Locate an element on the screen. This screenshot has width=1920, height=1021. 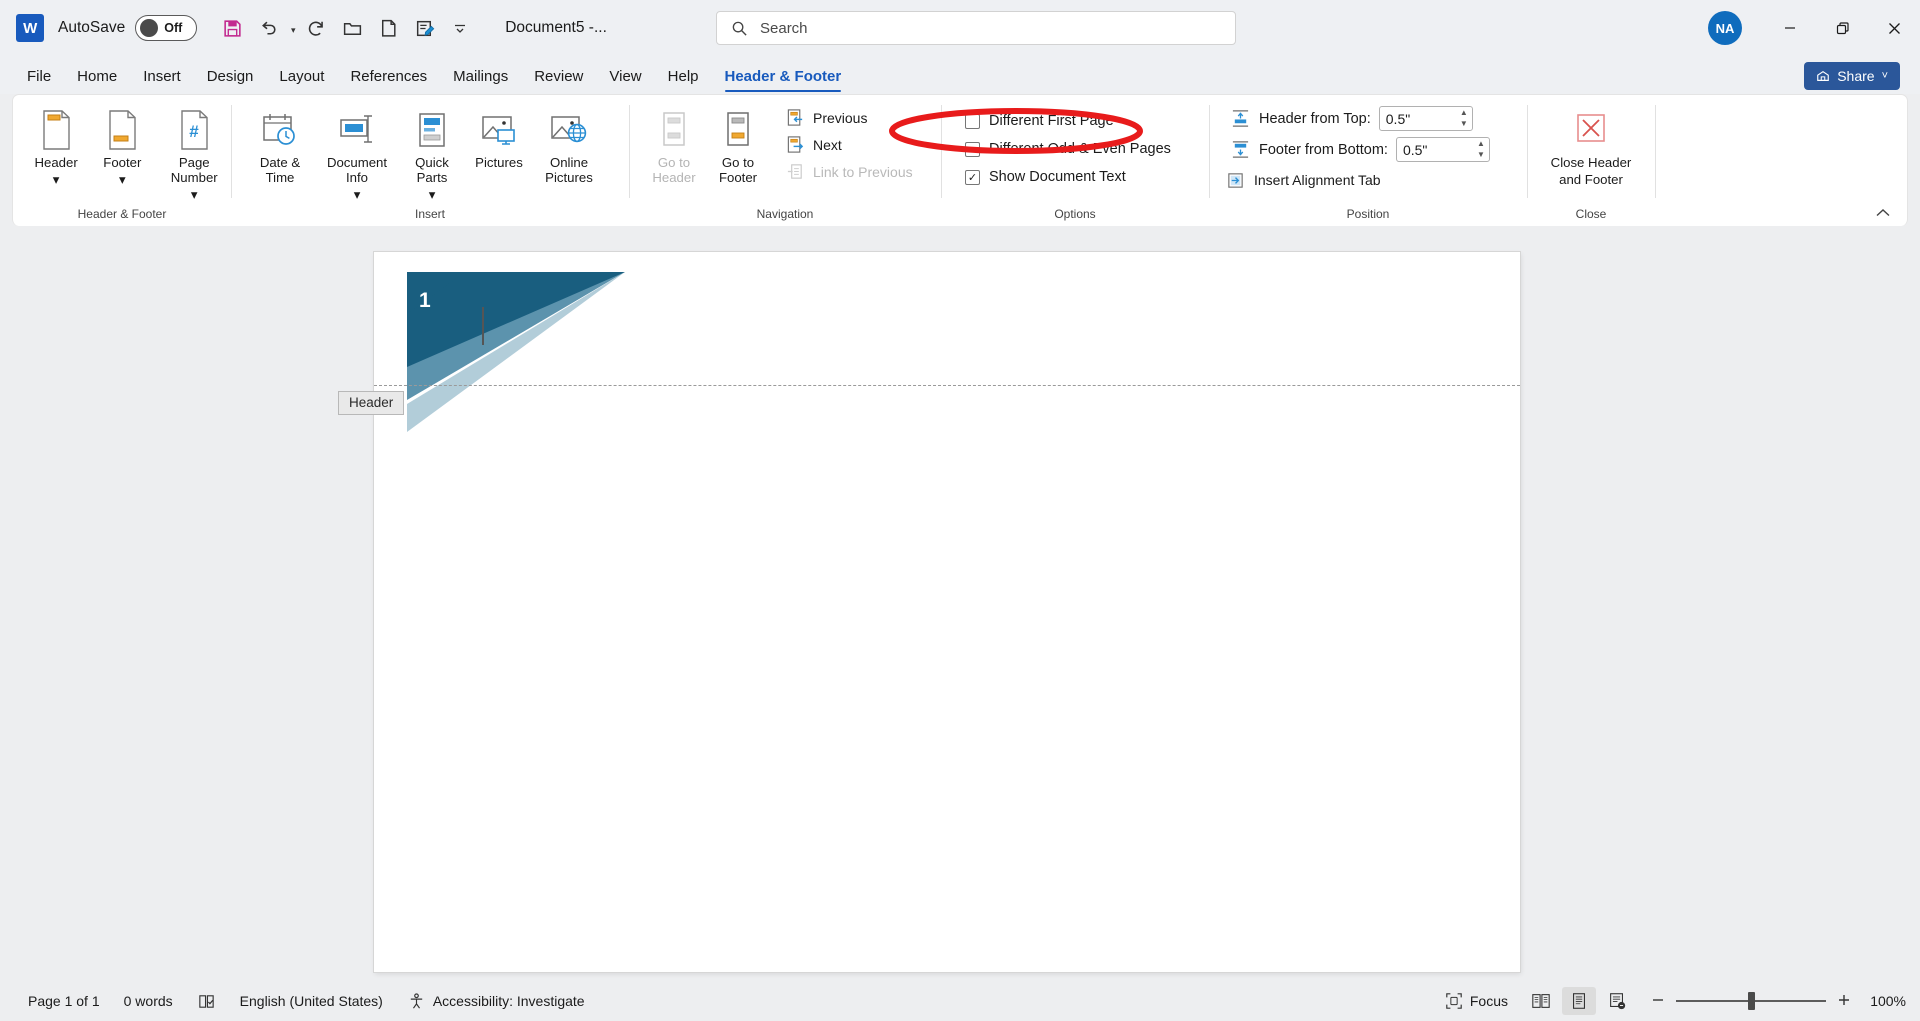
header-from-top-field: 0.5" ▲ ▼ is located at coordinates (1425, 118).